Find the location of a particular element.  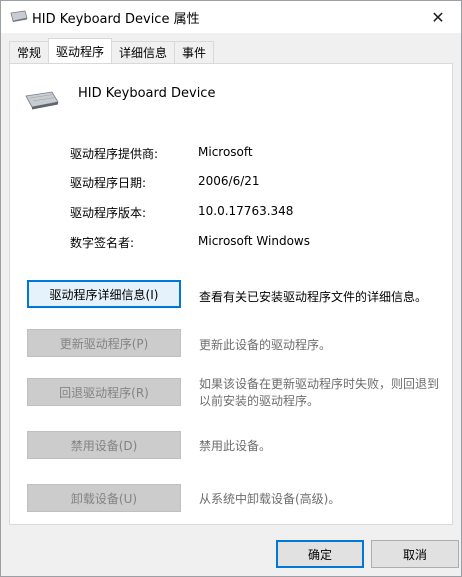

close-icon: ✕ is located at coordinates (438, 17).